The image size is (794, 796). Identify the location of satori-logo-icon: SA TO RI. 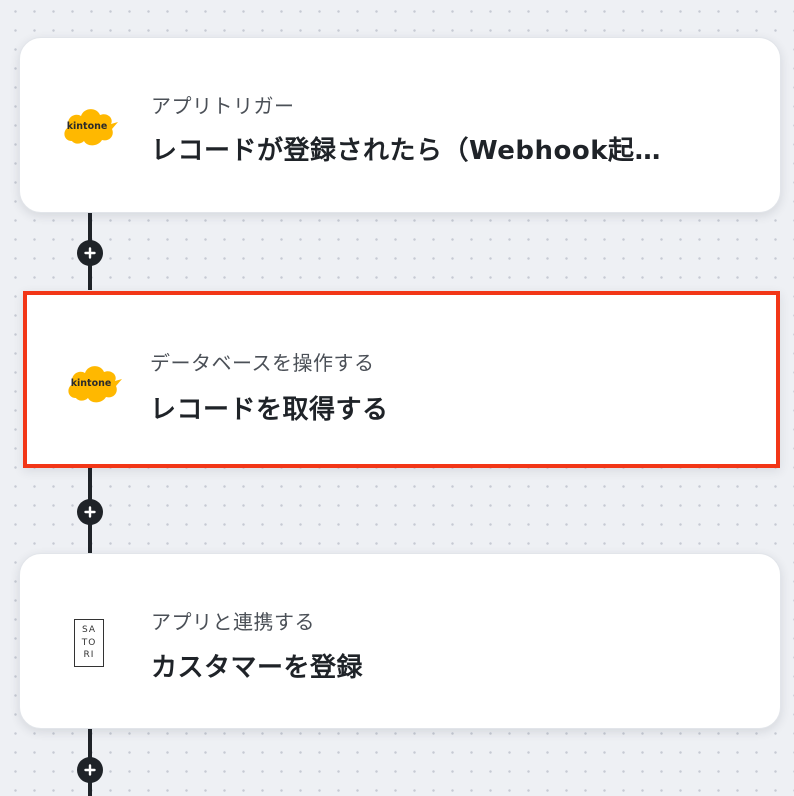
(89, 643).